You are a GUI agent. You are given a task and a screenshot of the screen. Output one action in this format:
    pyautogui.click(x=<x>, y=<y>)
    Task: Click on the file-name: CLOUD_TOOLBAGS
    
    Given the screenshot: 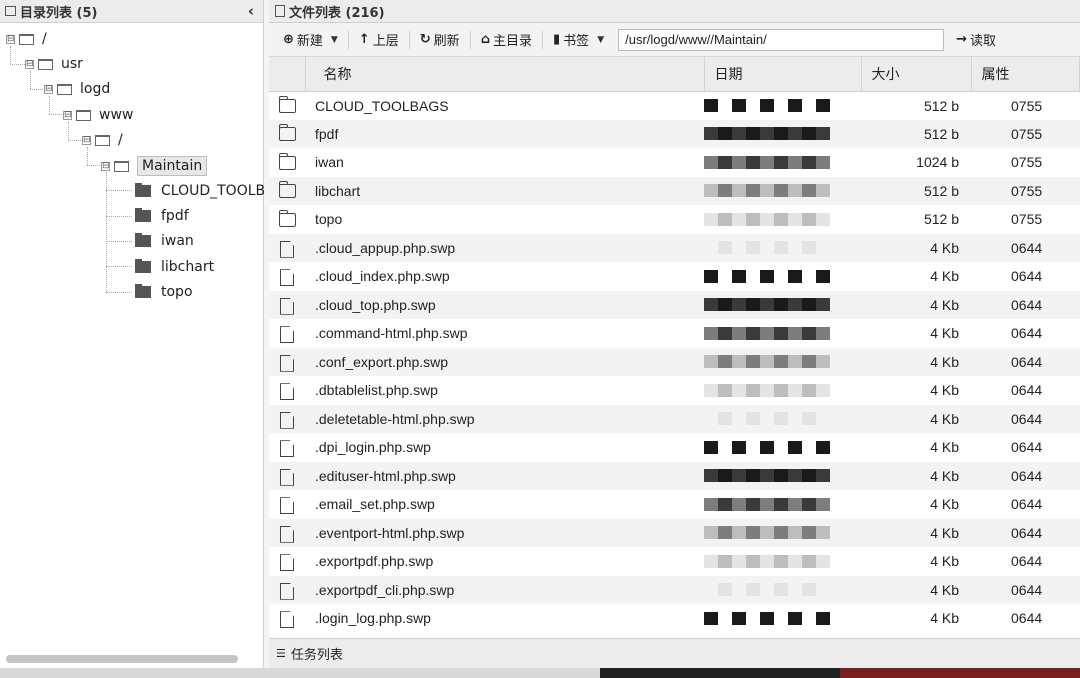 What is the action you would take?
    pyautogui.click(x=504, y=105)
    